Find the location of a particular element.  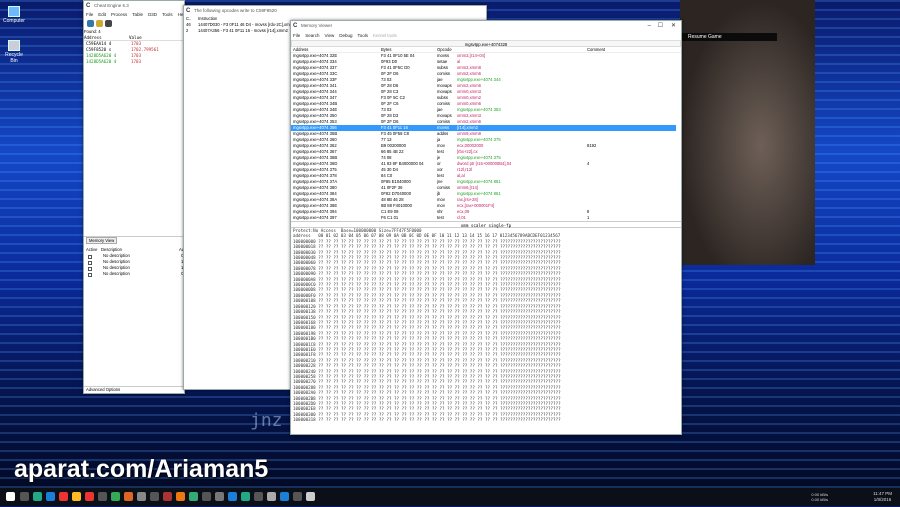

active-checkbox is located at coordinates (90, 275).